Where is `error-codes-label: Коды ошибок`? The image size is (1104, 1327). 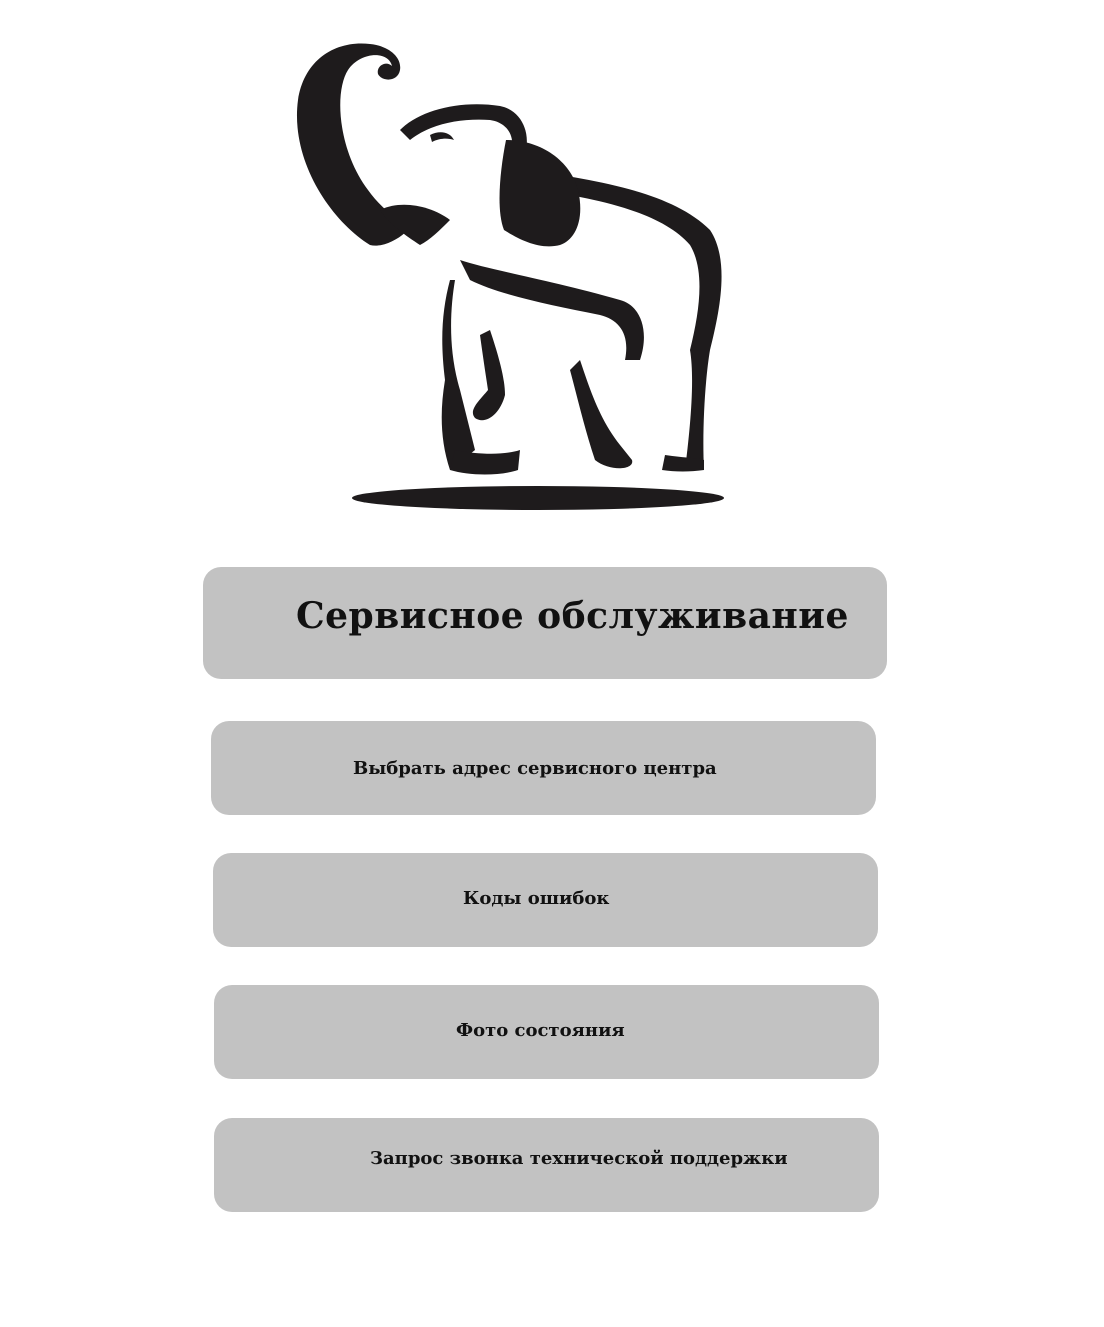
error-codes-label: Коды ошибок is located at coordinates (536, 898).